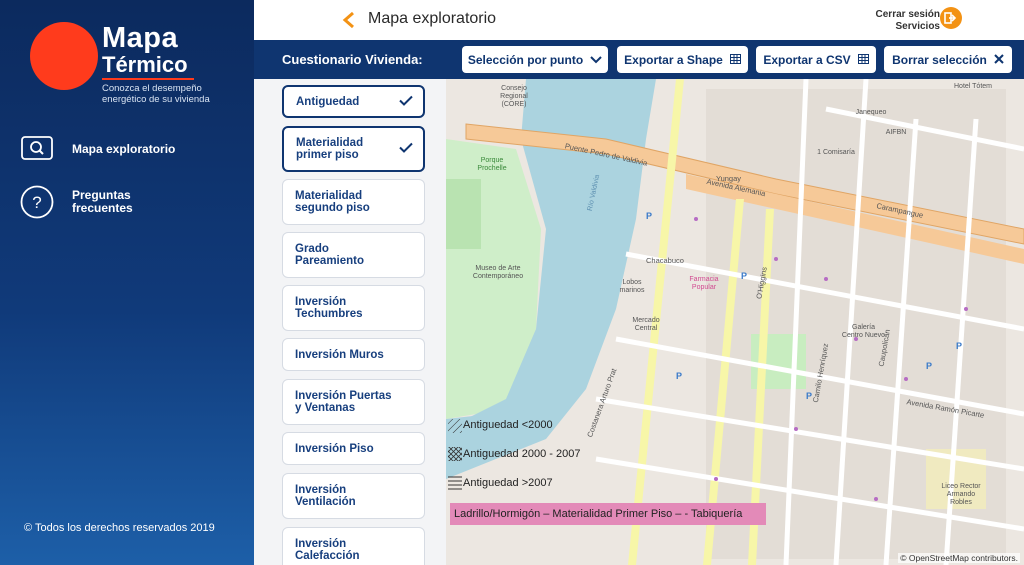 The height and width of the screenshot is (565, 1024). Describe the element at coordinates (951, 18) in the screenshot. I see `logout-icon` at that location.